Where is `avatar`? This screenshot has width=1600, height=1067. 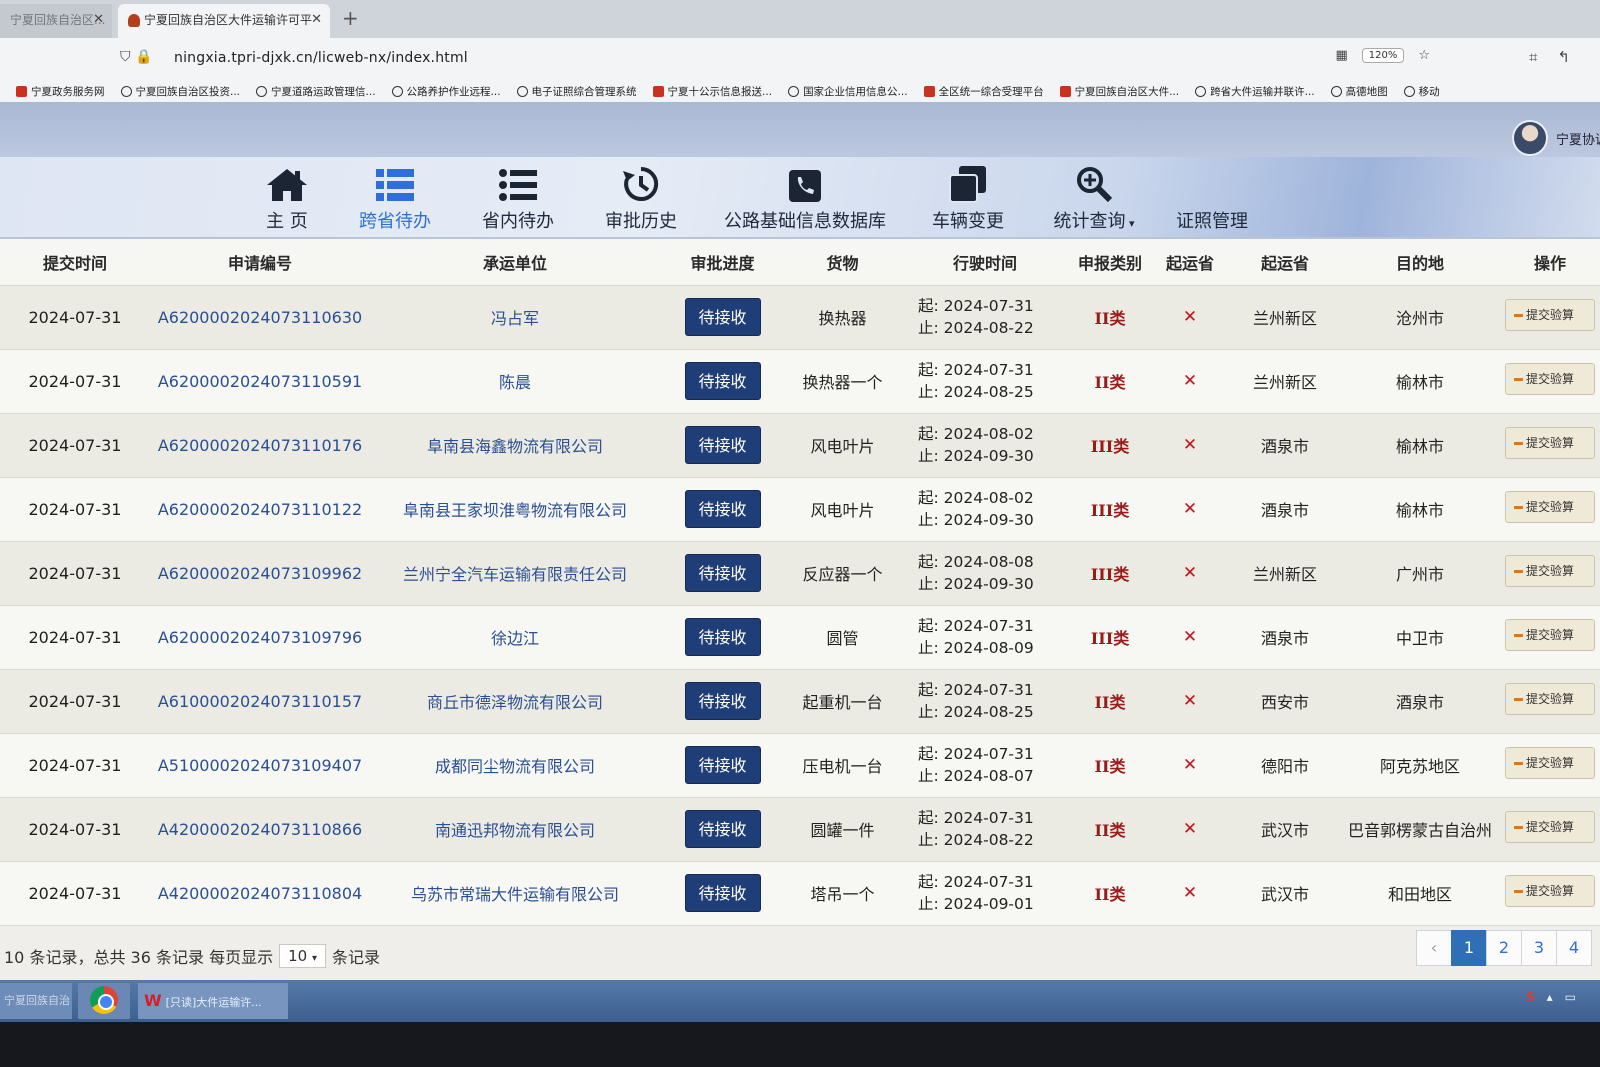 avatar is located at coordinates (1530, 138).